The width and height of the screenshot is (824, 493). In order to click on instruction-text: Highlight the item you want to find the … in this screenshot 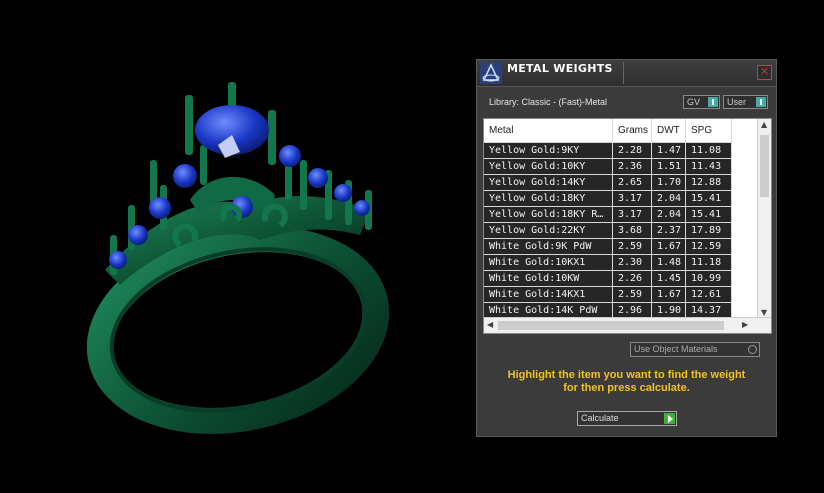, I will do `click(626, 382)`.